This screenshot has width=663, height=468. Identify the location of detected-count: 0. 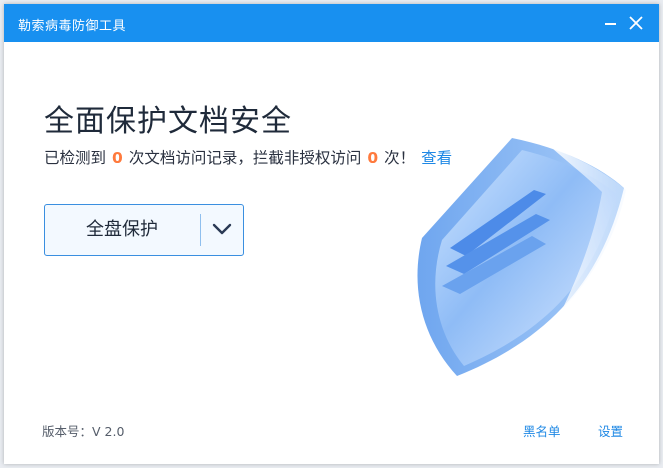
(117, 158).